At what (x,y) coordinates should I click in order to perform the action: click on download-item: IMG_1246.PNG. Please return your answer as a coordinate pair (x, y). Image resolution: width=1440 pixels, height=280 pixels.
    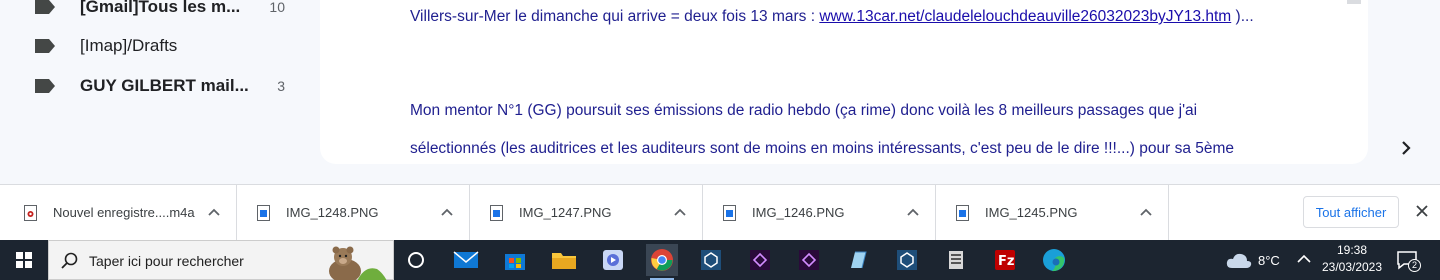
    Looking at the image, I should click on (819, 213).